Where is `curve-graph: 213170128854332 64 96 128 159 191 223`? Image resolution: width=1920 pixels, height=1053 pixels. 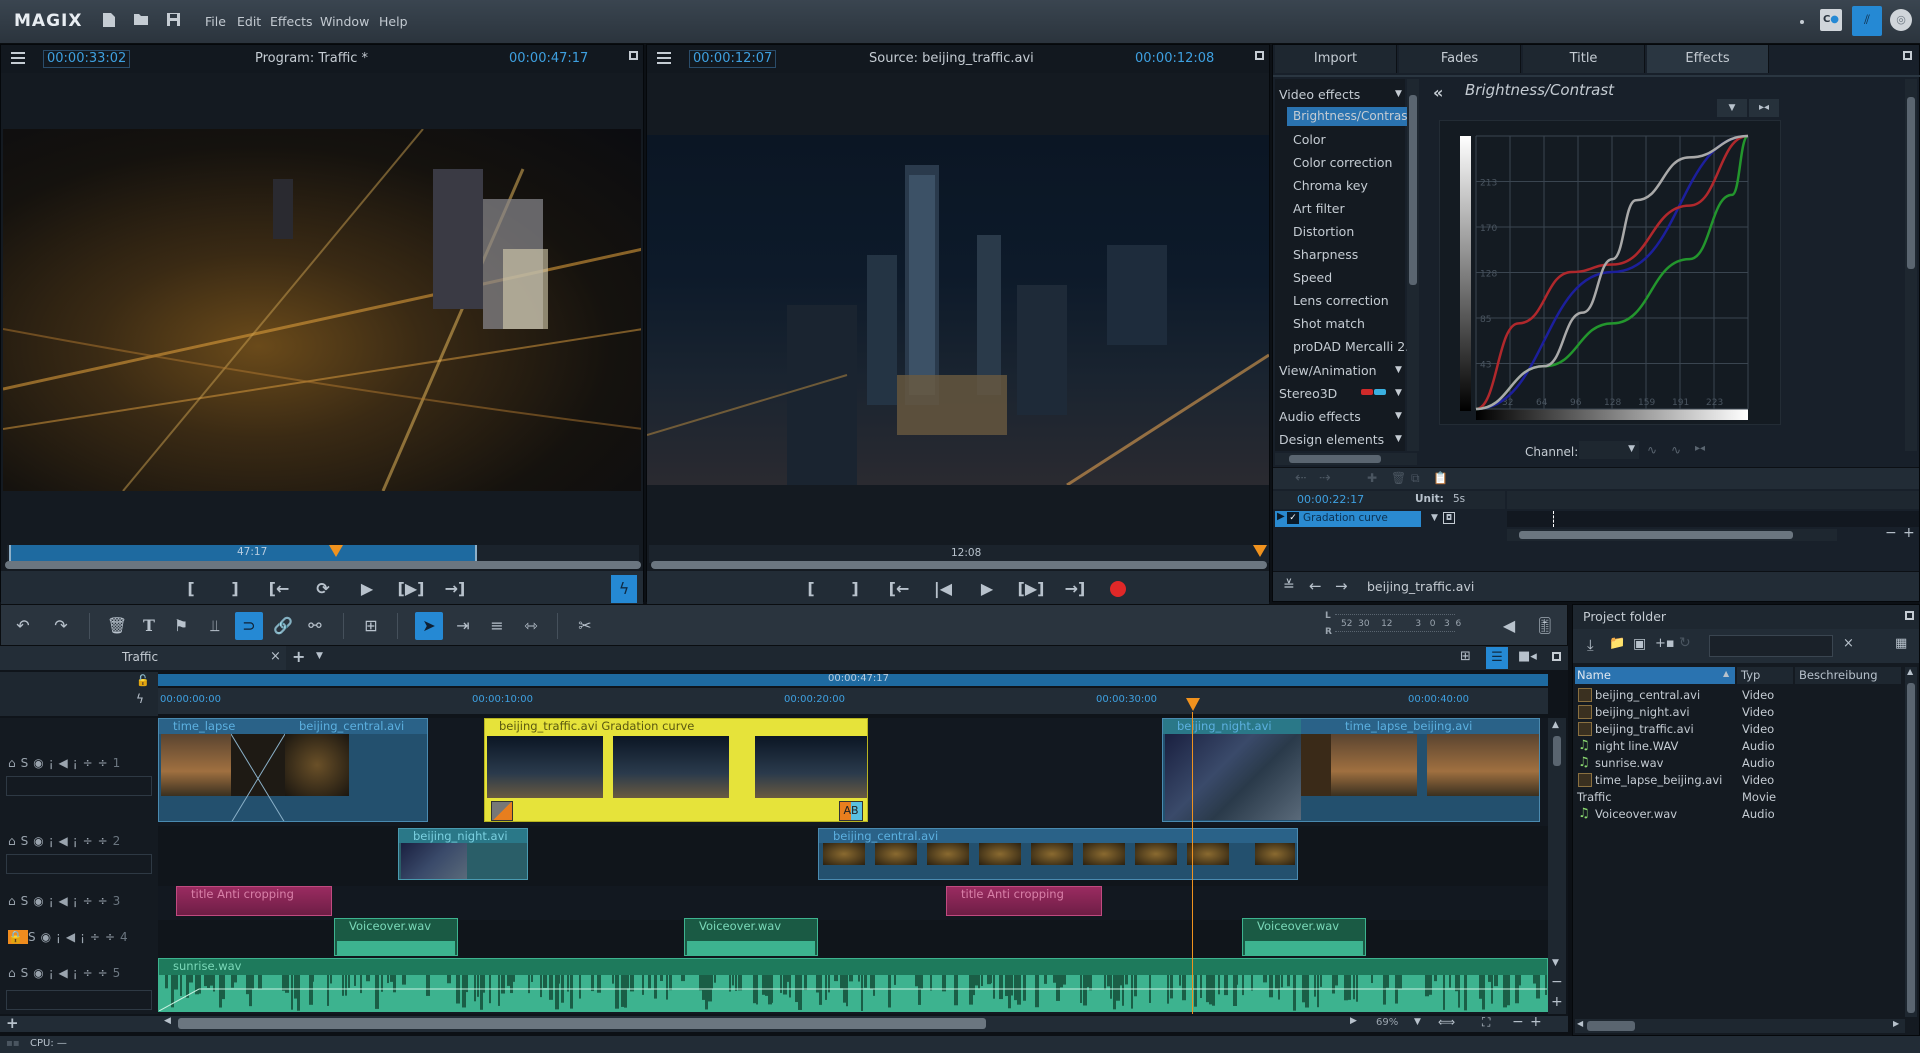 curve-graph: 213170128854332 64 96 128 159 191 223 is located at coordinates (1611, 273).